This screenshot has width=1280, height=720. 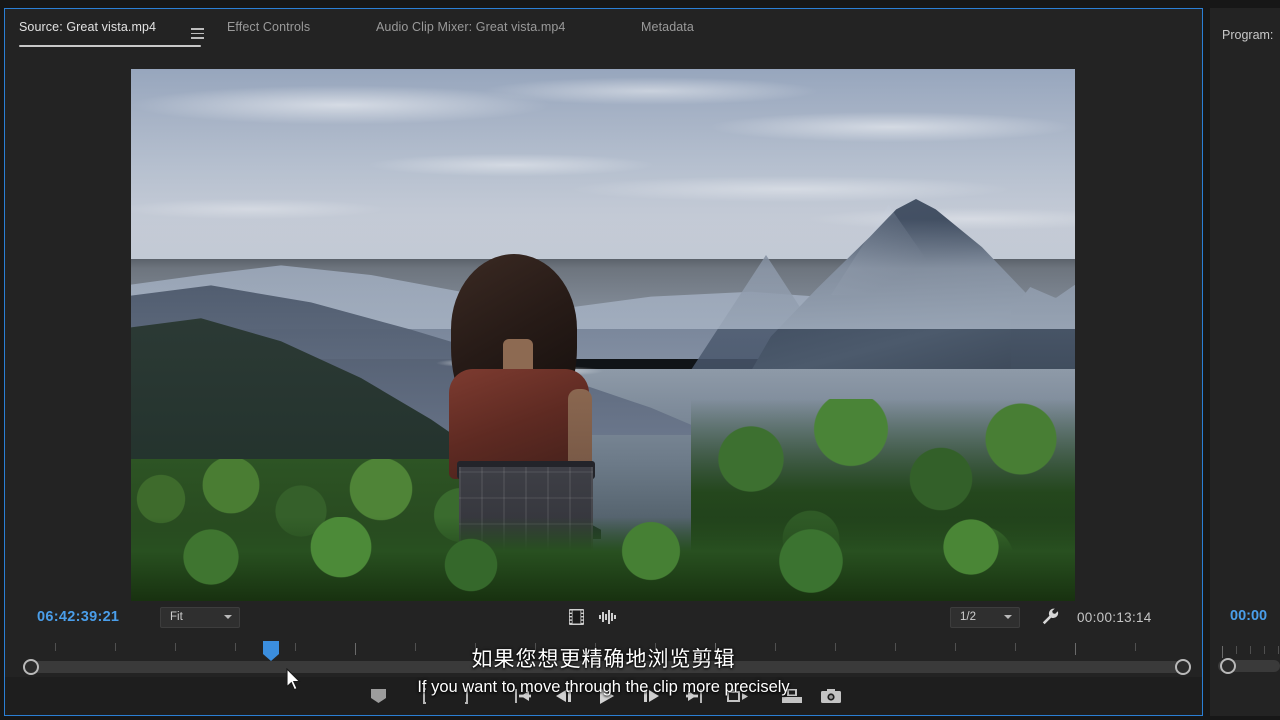 What do you see at coordinates (1228, 666) in the screenshot?
I see `program-zoom-handle-left` at bounding box center [1228, 666].